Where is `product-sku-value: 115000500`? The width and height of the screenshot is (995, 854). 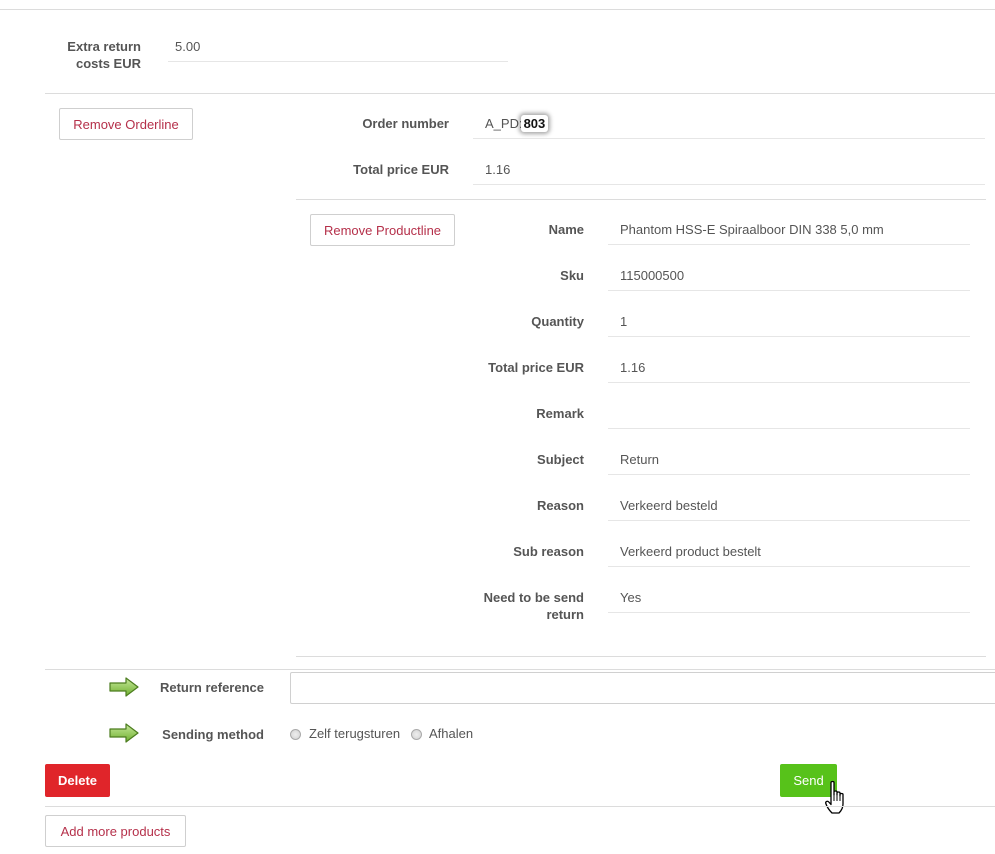
product-sku-value: 115000500 is located at coordinates (652, 275).